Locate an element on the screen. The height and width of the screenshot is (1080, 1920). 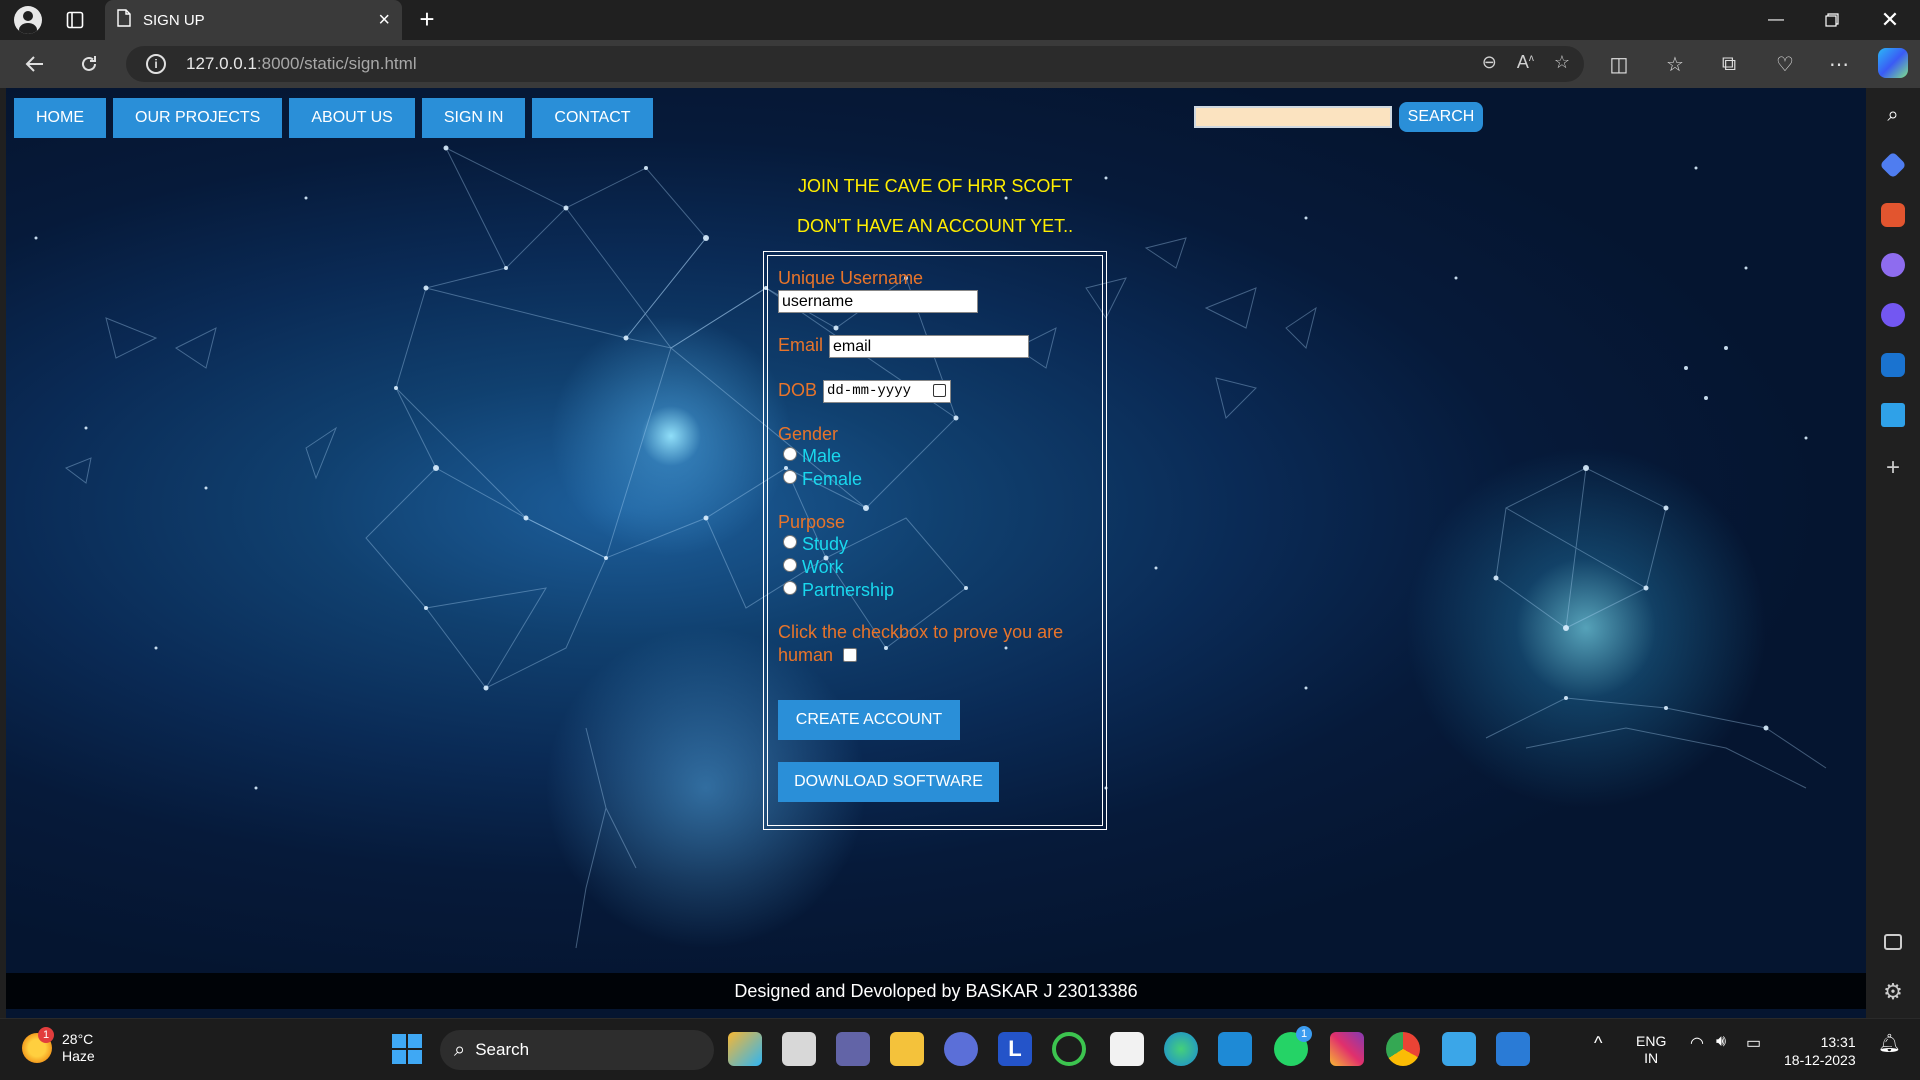
microsoft-365-icon is located at coordinates (1893, 315).